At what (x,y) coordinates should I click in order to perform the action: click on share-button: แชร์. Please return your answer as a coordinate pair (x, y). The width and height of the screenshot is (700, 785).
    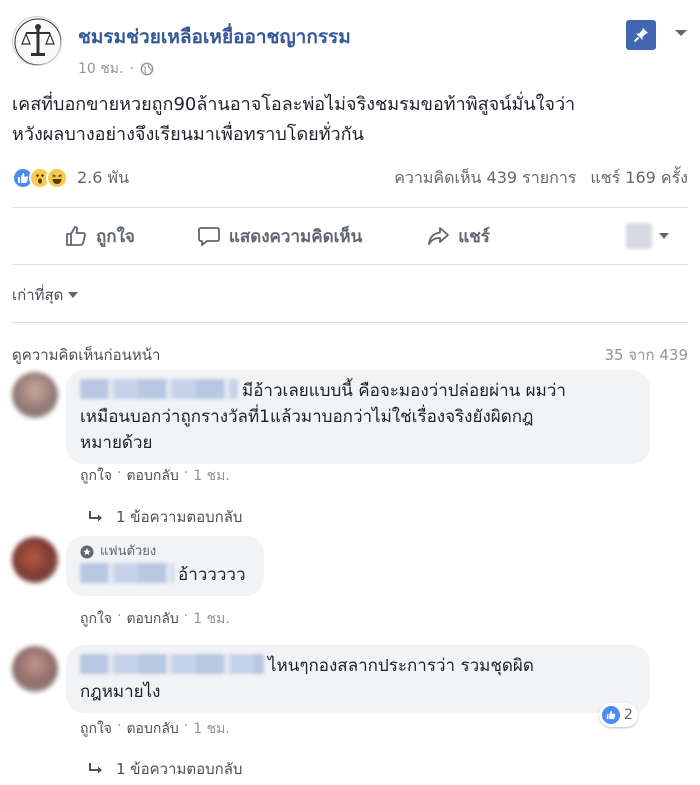
    Looking at the image, I should click on (458, 236).